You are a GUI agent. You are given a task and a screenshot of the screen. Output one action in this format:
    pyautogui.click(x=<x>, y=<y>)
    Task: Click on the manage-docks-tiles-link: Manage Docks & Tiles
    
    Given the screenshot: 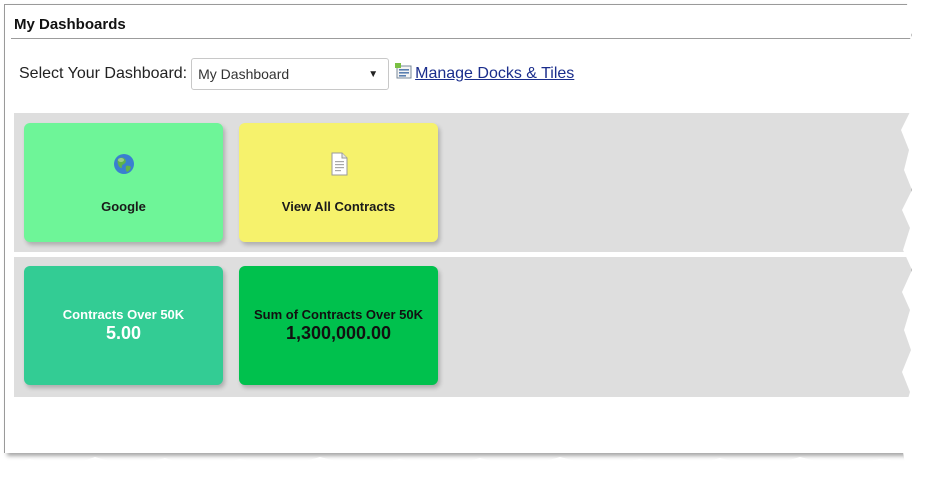 What is the action you would take?
    pyautogui.click(x=485, y=73)
    